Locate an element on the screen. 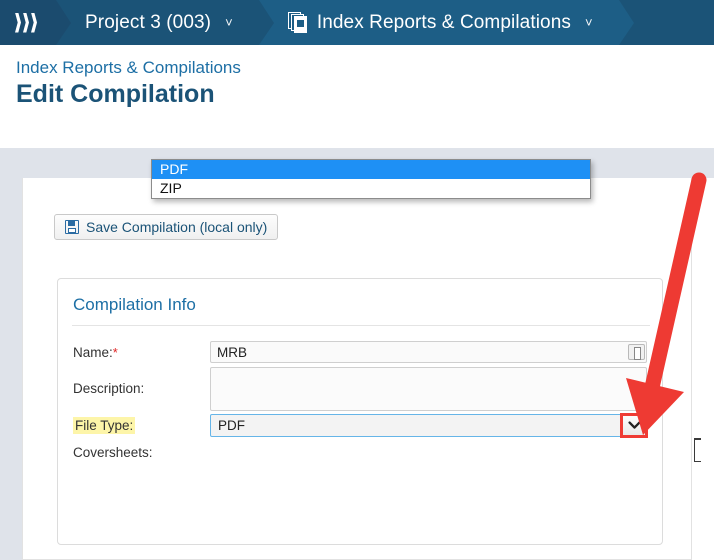 This screenshot has height=560, width=714. file-type-field-label: File Type: is located at coordinates (104, 425).